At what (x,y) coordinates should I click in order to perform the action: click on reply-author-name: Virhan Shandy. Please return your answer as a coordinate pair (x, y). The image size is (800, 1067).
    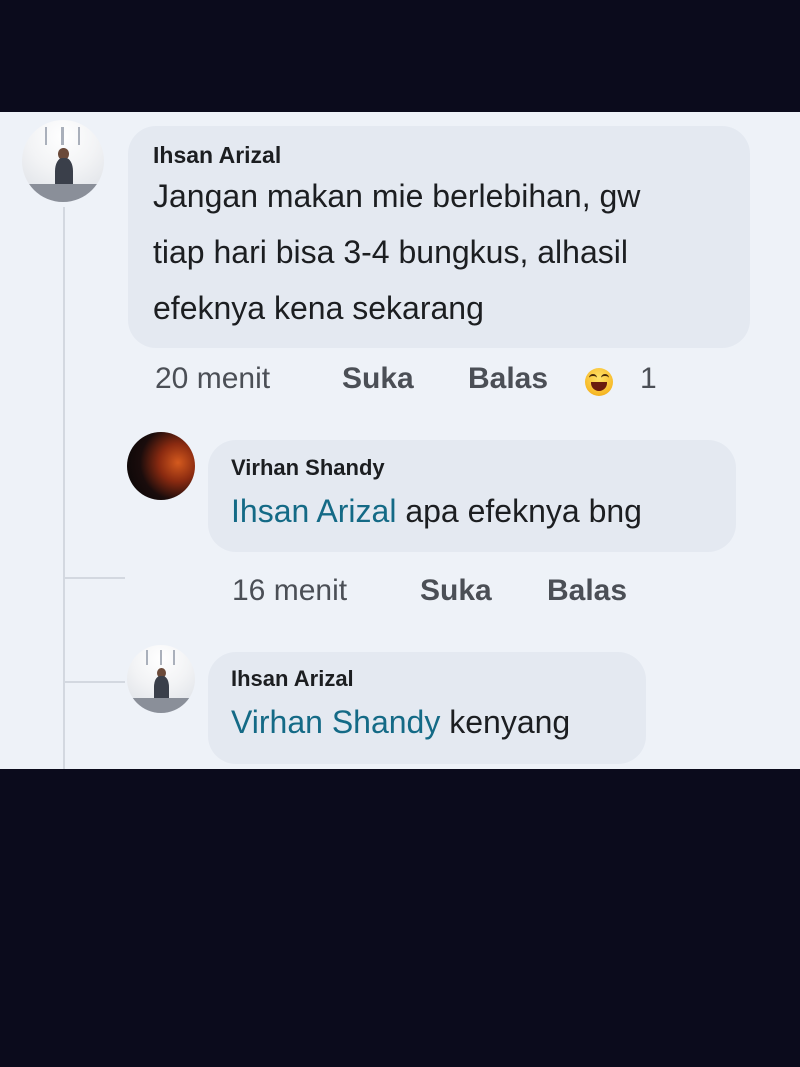
    Looking at the image, I should click on (308, 468).